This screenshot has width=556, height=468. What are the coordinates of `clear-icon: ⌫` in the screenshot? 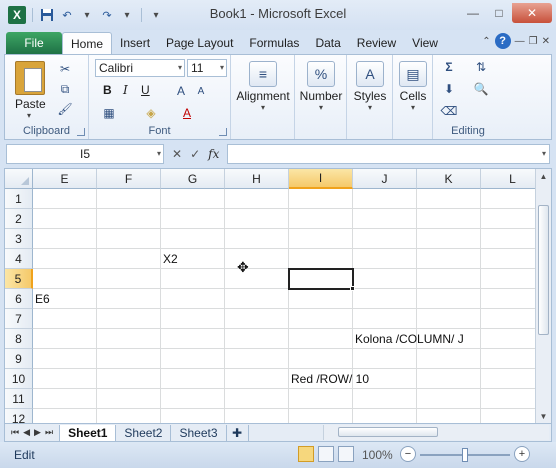 It's located at (449, 111).